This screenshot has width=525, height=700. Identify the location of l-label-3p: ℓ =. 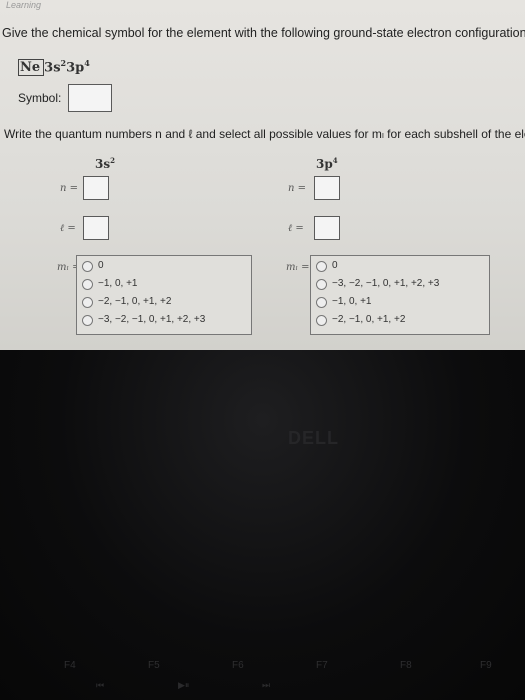
(296, 228).